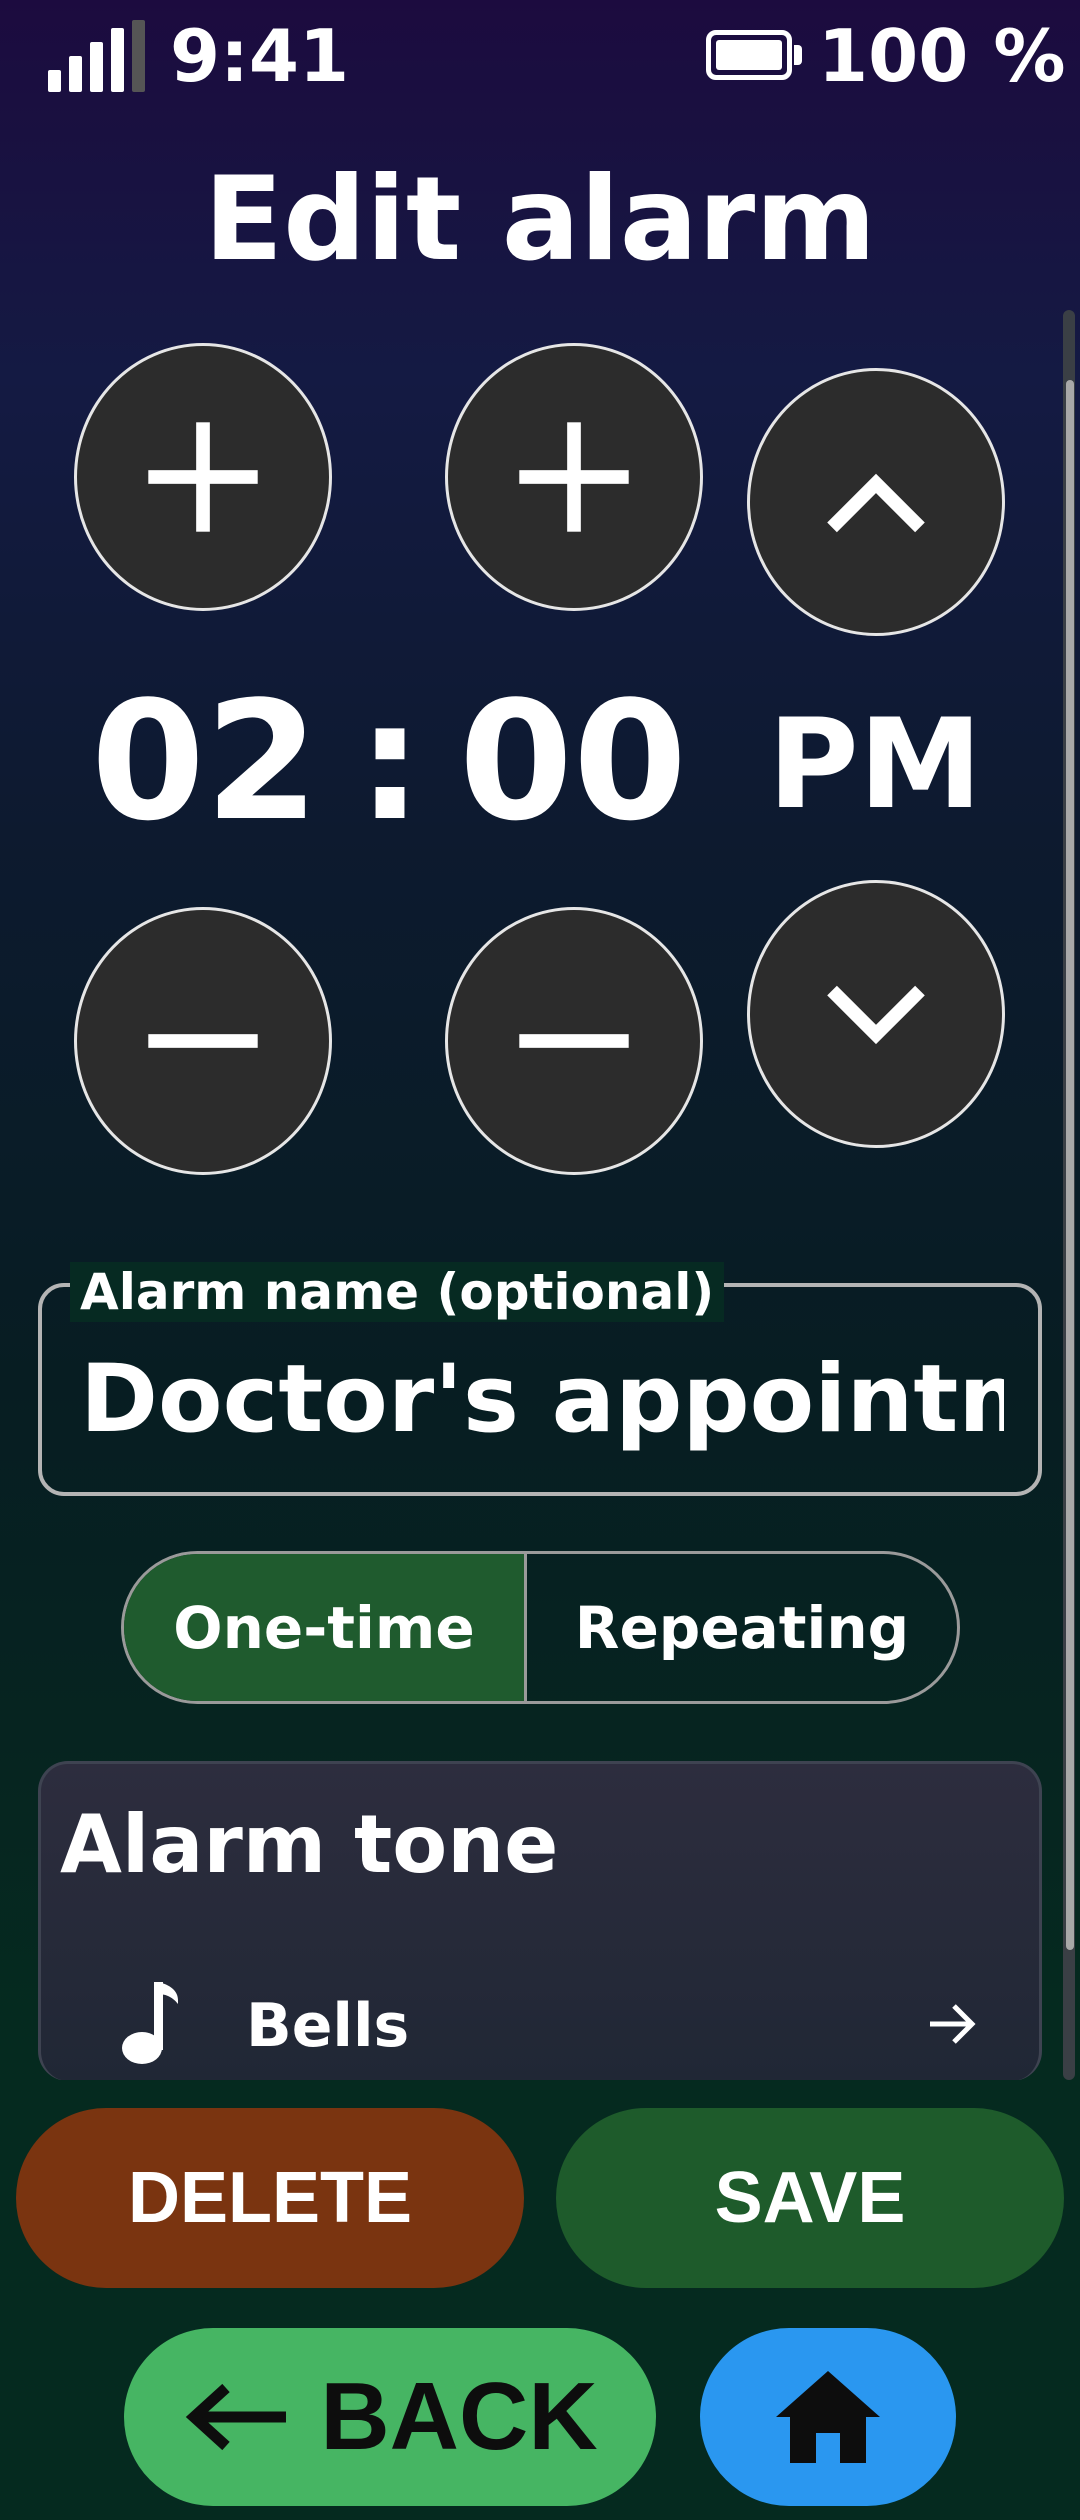 This screenshot has width=1080, height=2520. I want to click on segment-repeating: Repeating, so click(742, 1627).